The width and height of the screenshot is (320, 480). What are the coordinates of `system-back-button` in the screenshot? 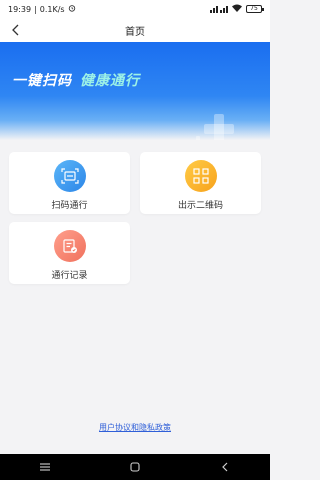 It's located at (225, 467).